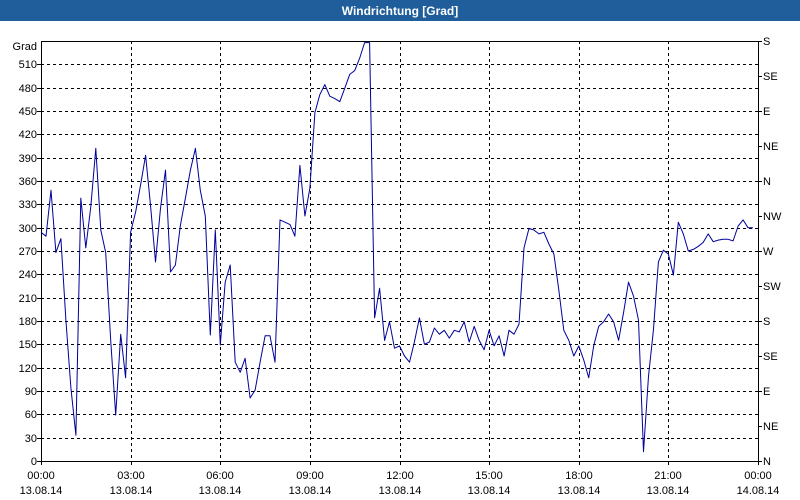 The image size is (800, 500). What do you see at coordinates (31, 415) in the screenshot?
I see `y-tick-label: 60` at bounding box center [31, 415].